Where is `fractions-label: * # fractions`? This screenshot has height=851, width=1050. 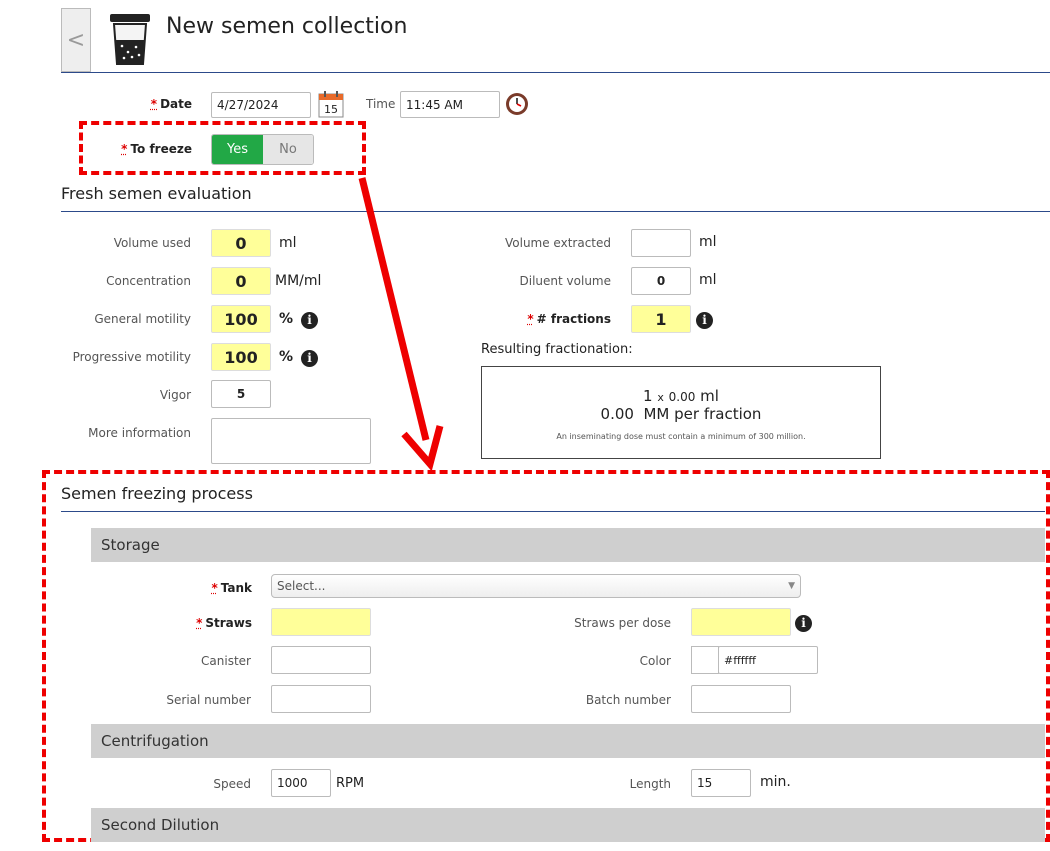
fractions-label: * # fractions is located at coordinates (569, 319).